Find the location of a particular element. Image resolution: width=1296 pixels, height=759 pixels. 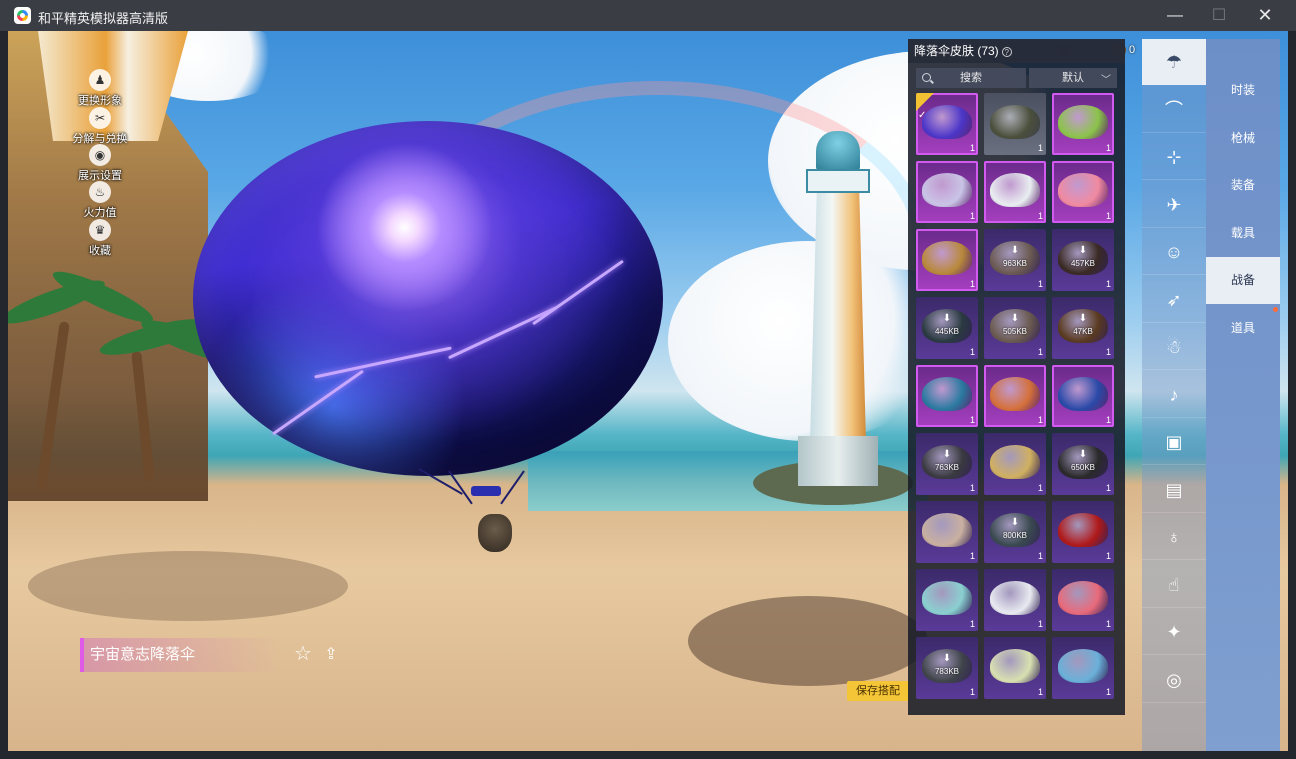

lighthouse-tower is located at coordinates (838, 318).